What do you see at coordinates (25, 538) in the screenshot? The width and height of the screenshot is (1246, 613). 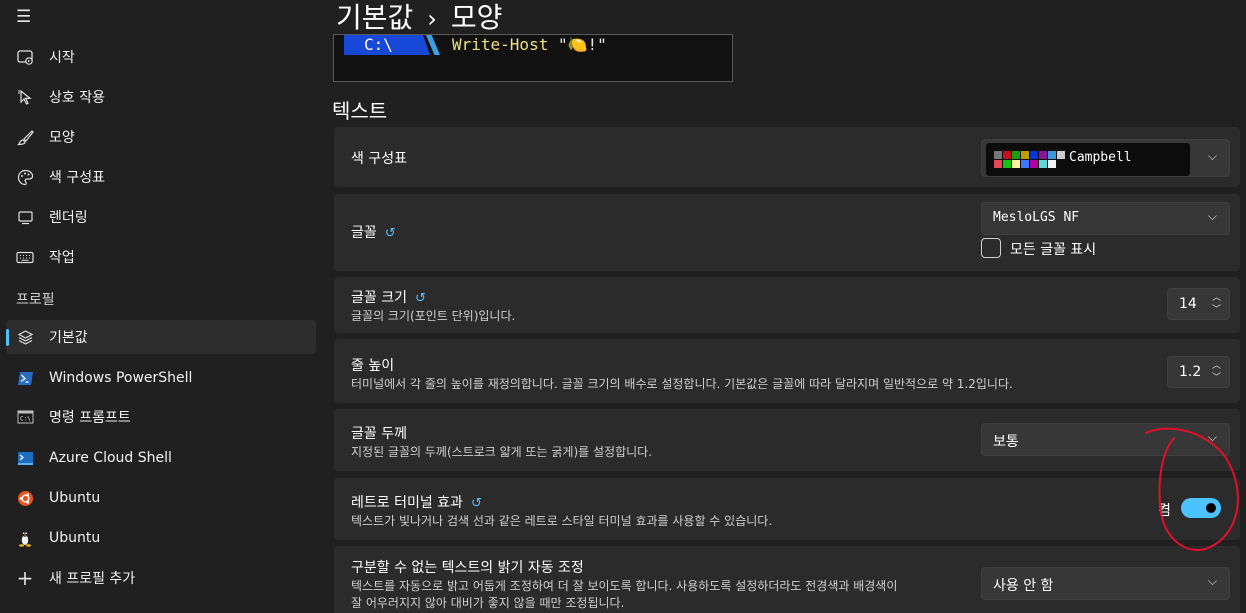 I see `linux-penguin-icon` at bounding box center [25, 538].